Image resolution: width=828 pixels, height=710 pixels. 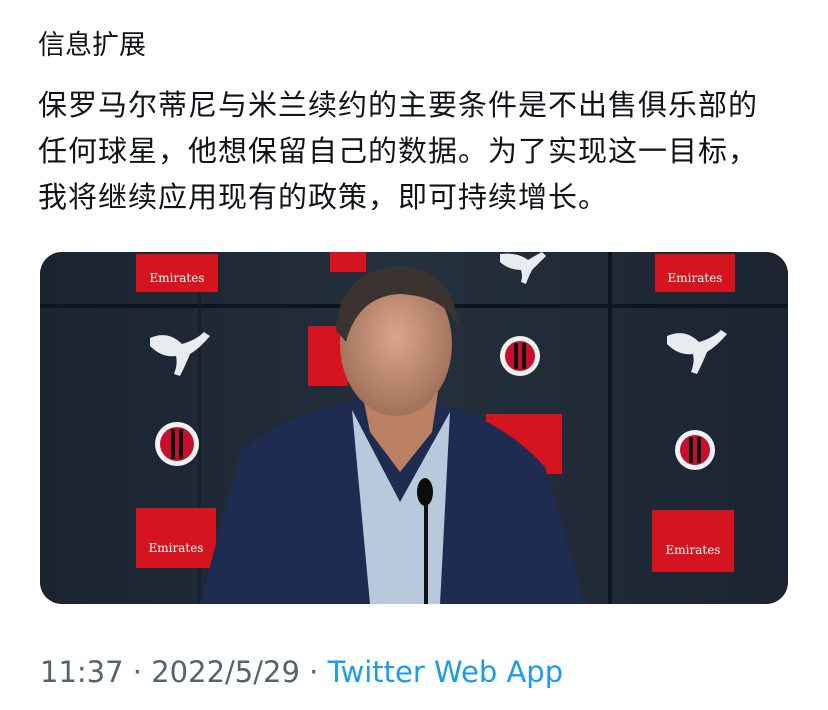 I want to click on microphone, so click(x=425, y=492).